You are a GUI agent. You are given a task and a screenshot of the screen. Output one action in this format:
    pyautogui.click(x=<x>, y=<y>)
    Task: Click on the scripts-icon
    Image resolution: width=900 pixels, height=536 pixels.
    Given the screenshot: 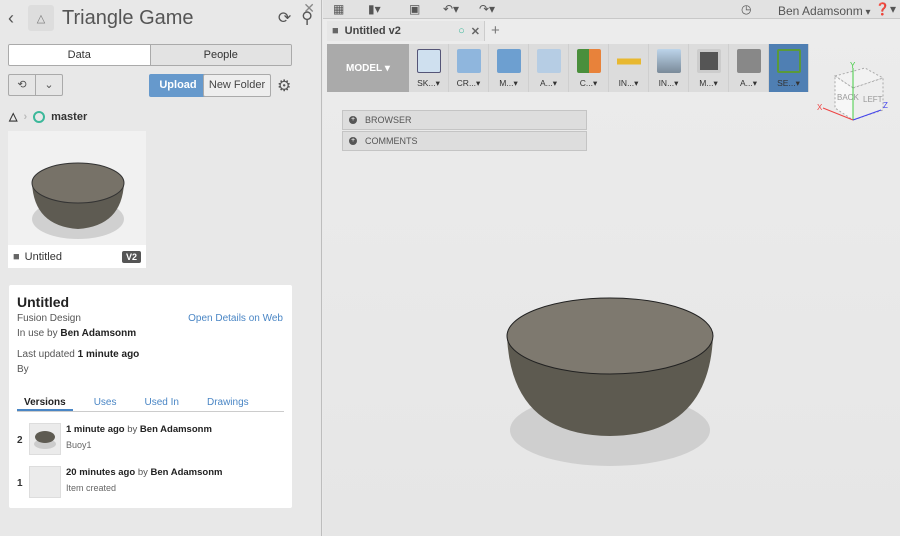 What is the action you would take?
    pyautogui.click(x=748, y=61)
    